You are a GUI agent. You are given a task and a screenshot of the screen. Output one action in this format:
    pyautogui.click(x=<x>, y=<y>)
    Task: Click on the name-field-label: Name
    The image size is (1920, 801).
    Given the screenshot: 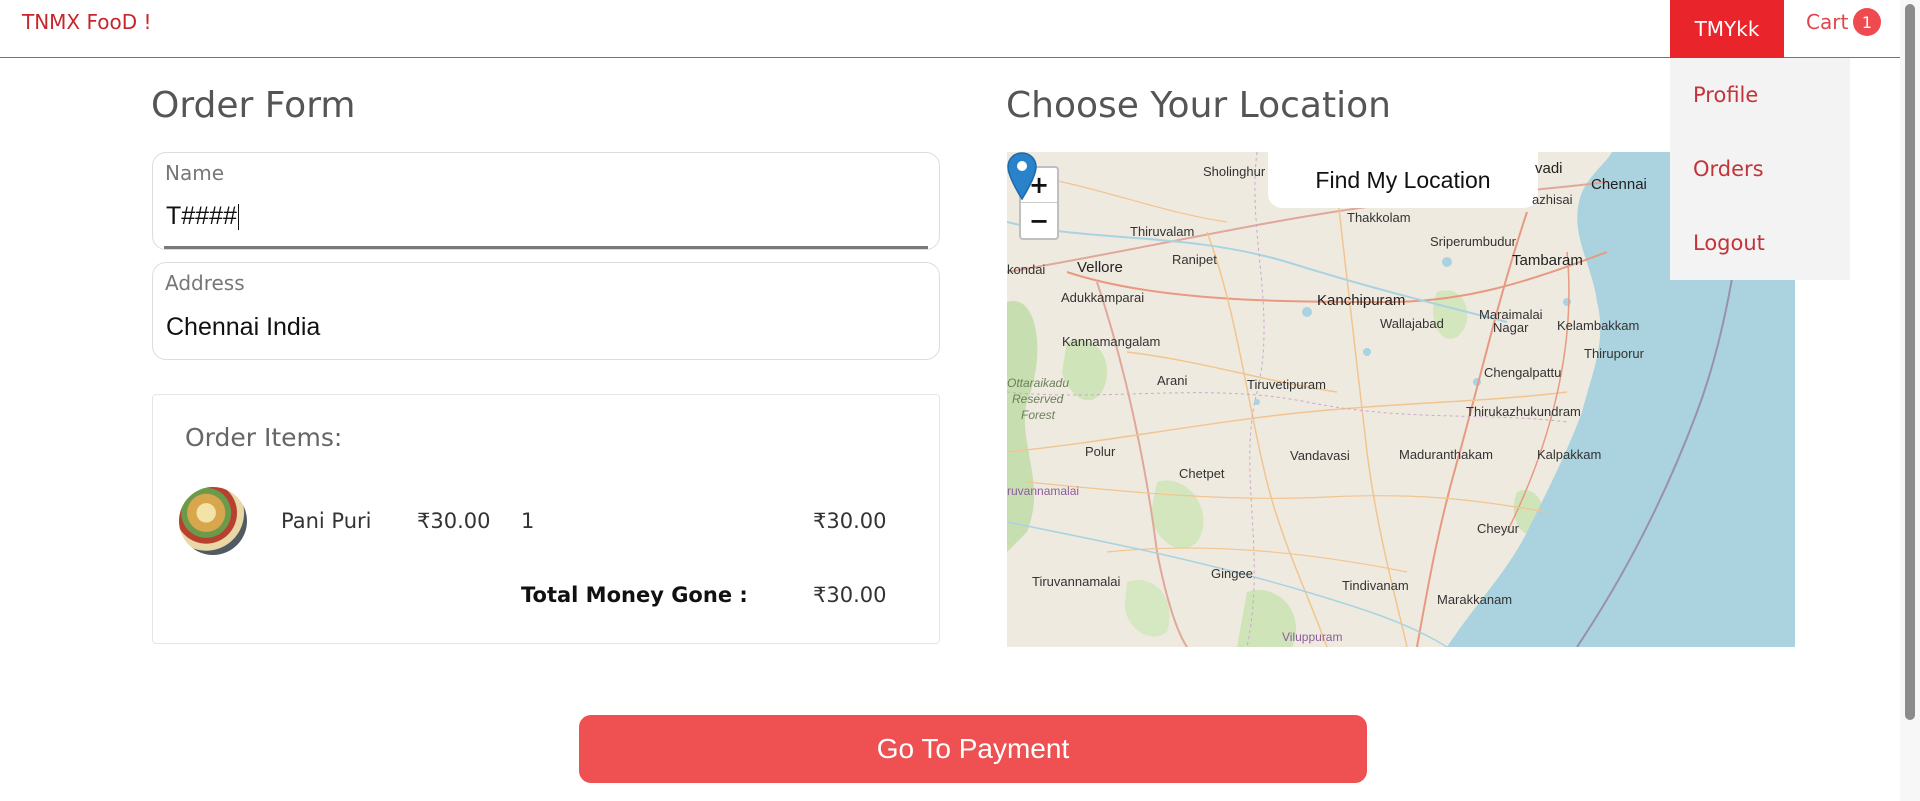 What is the action you would take?
    pyautogui.click(x=195, y=173)
    